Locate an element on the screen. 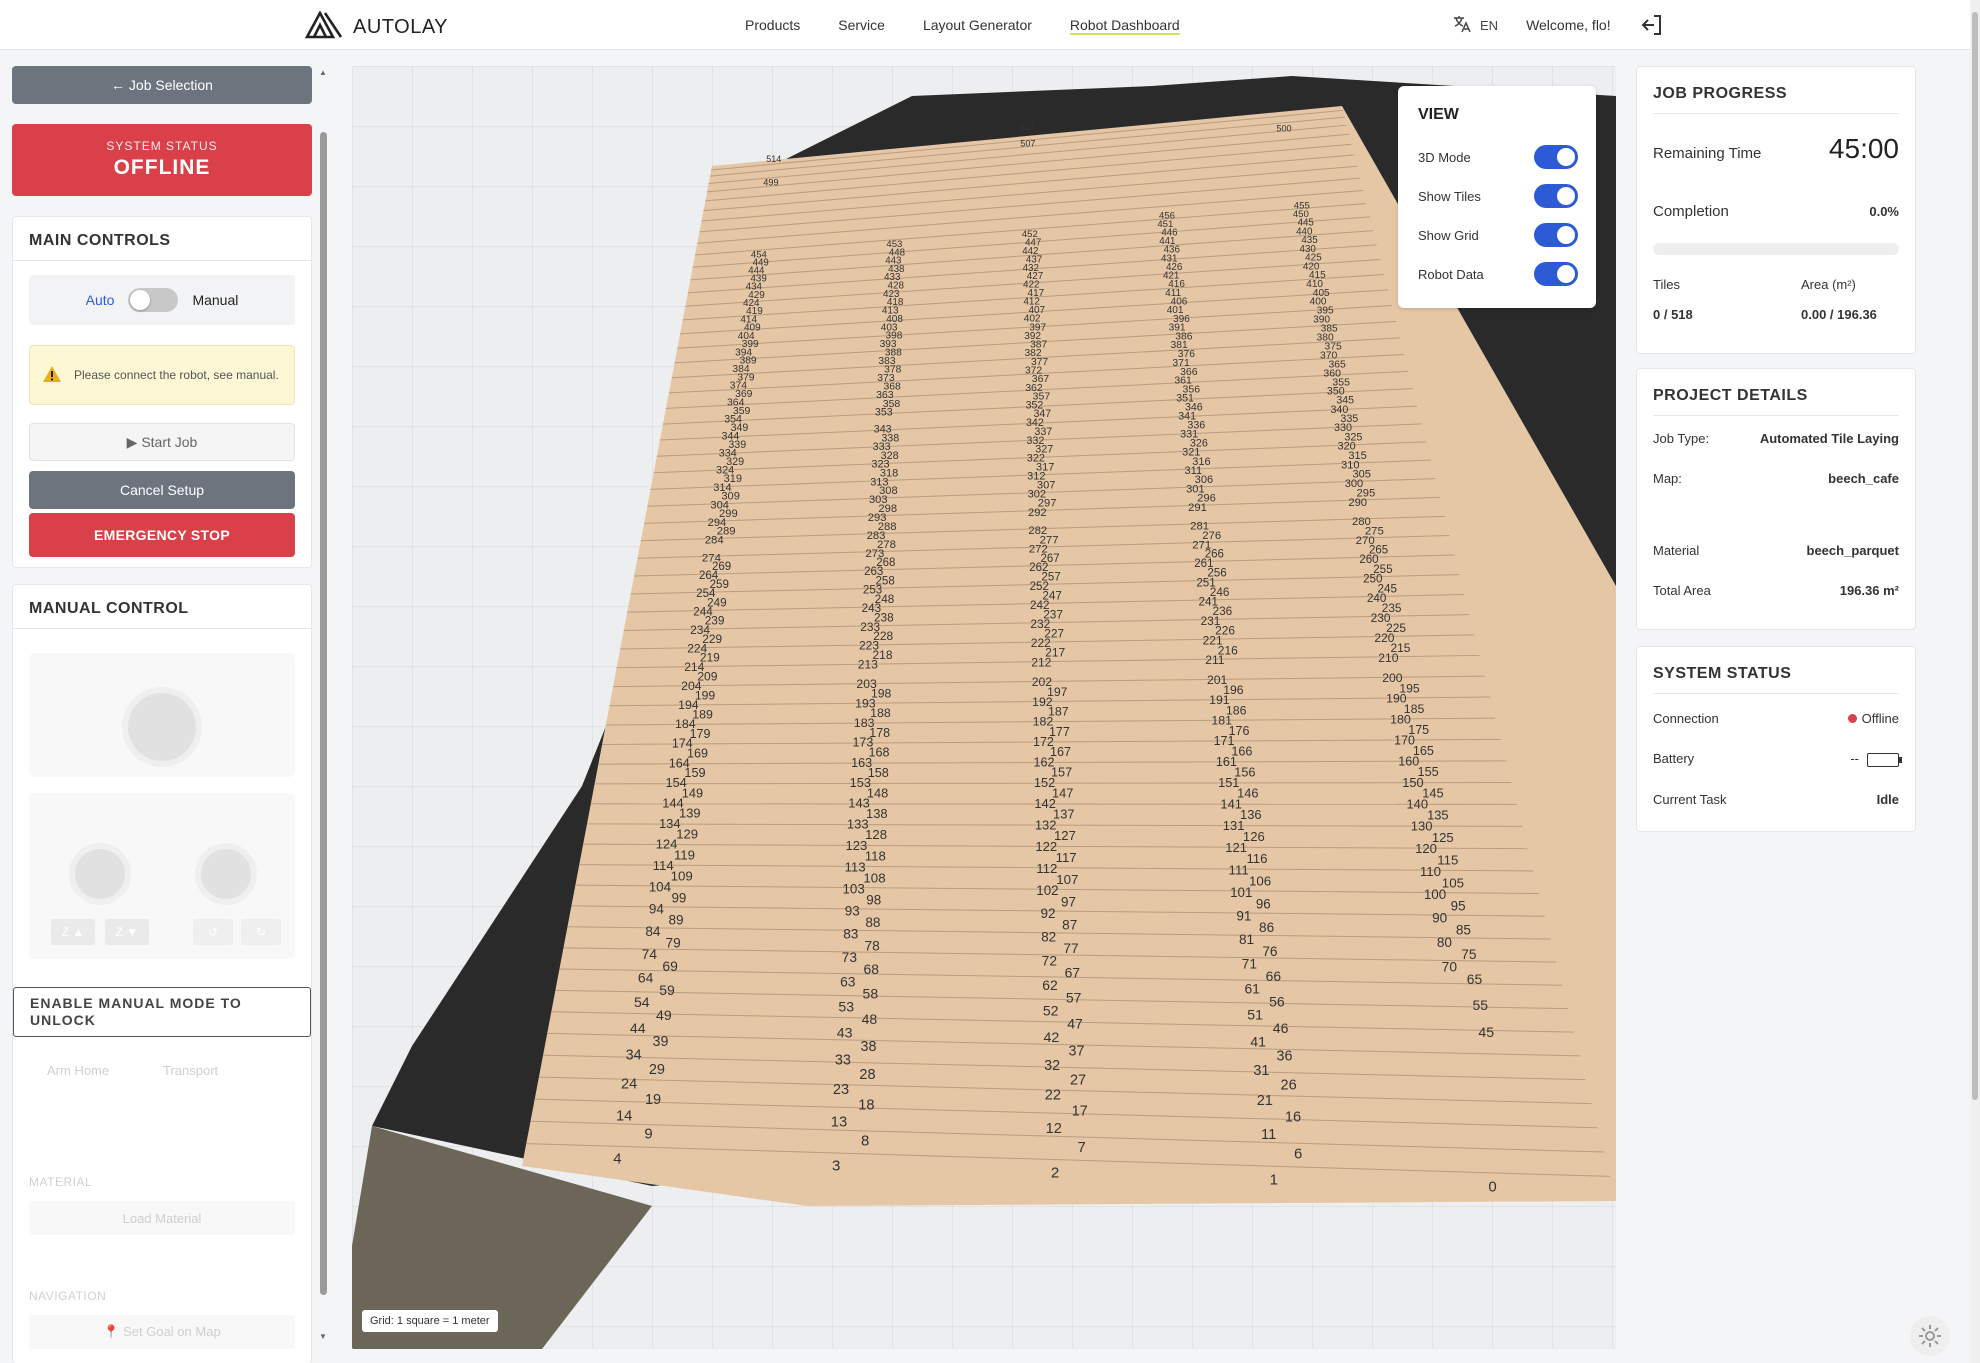 Image resolution: width=1980 pixels, height=1363 pixels. tile-number-label: 156 is located at coordinates (1244, 772).